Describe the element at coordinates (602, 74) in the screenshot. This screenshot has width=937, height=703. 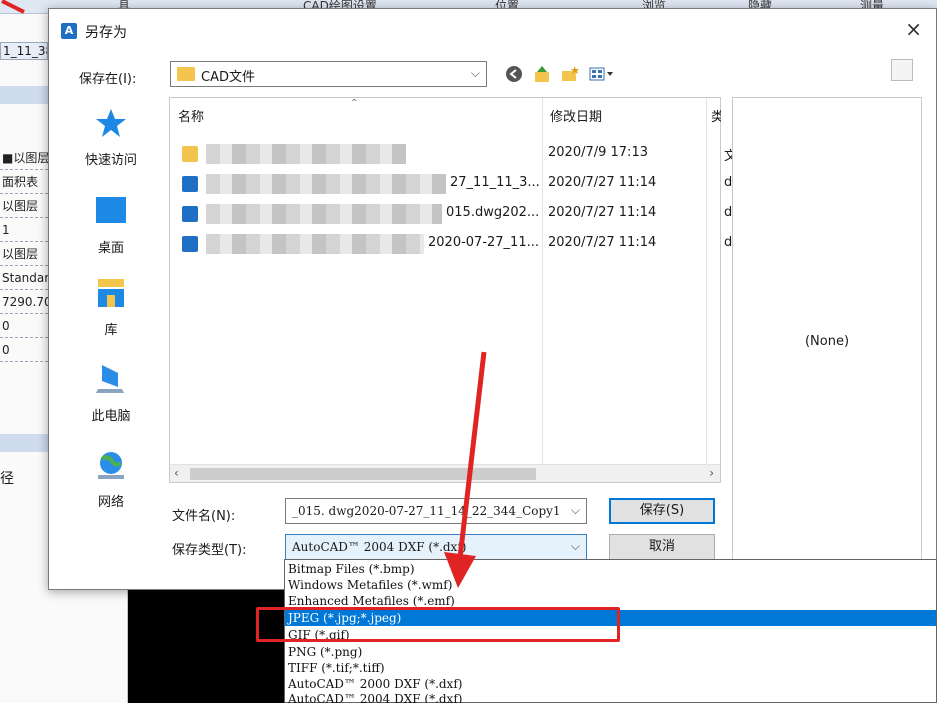
I see `view-menu-icon` at that location.